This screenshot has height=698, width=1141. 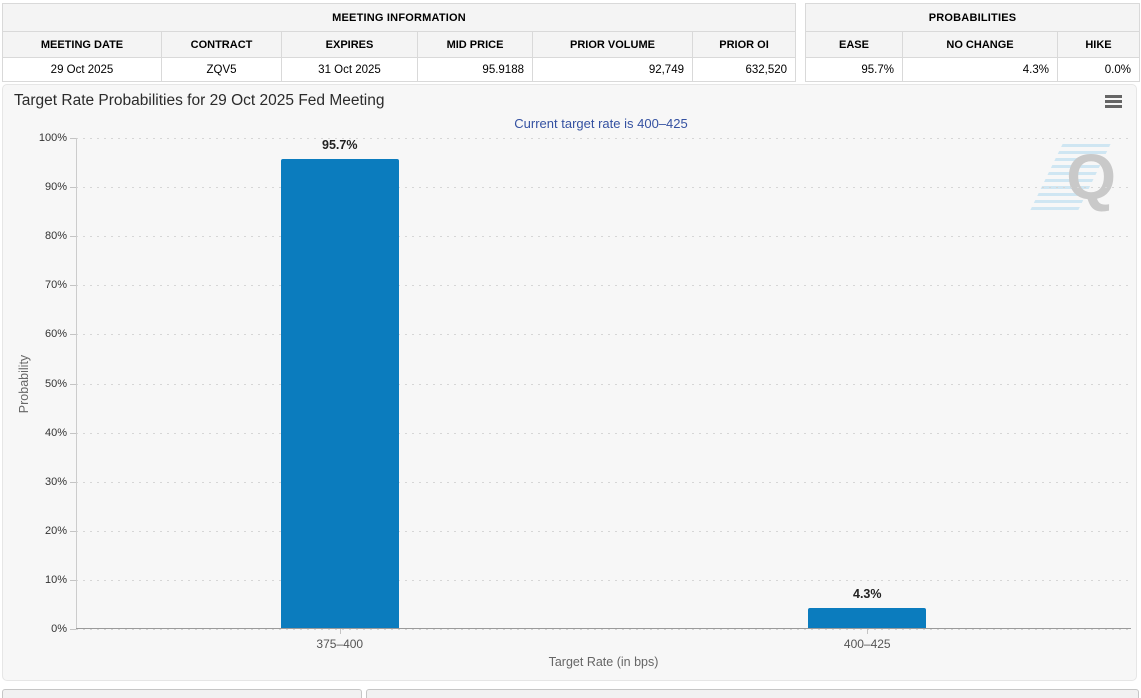 I want to click on probabilities-value-cell: 95.7%, so click(x=854, y=69).